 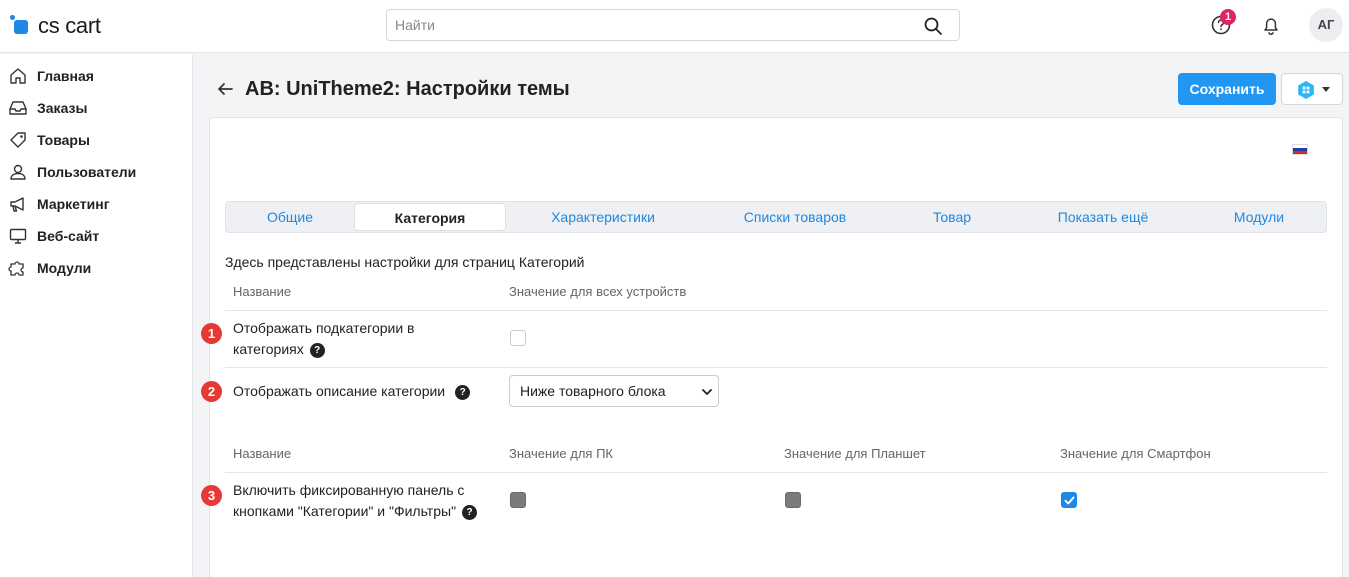 What do you see at coordinates (952, 217) in the screenshot?
I see `tab-product: Товар` at bounding box center [952, 217].